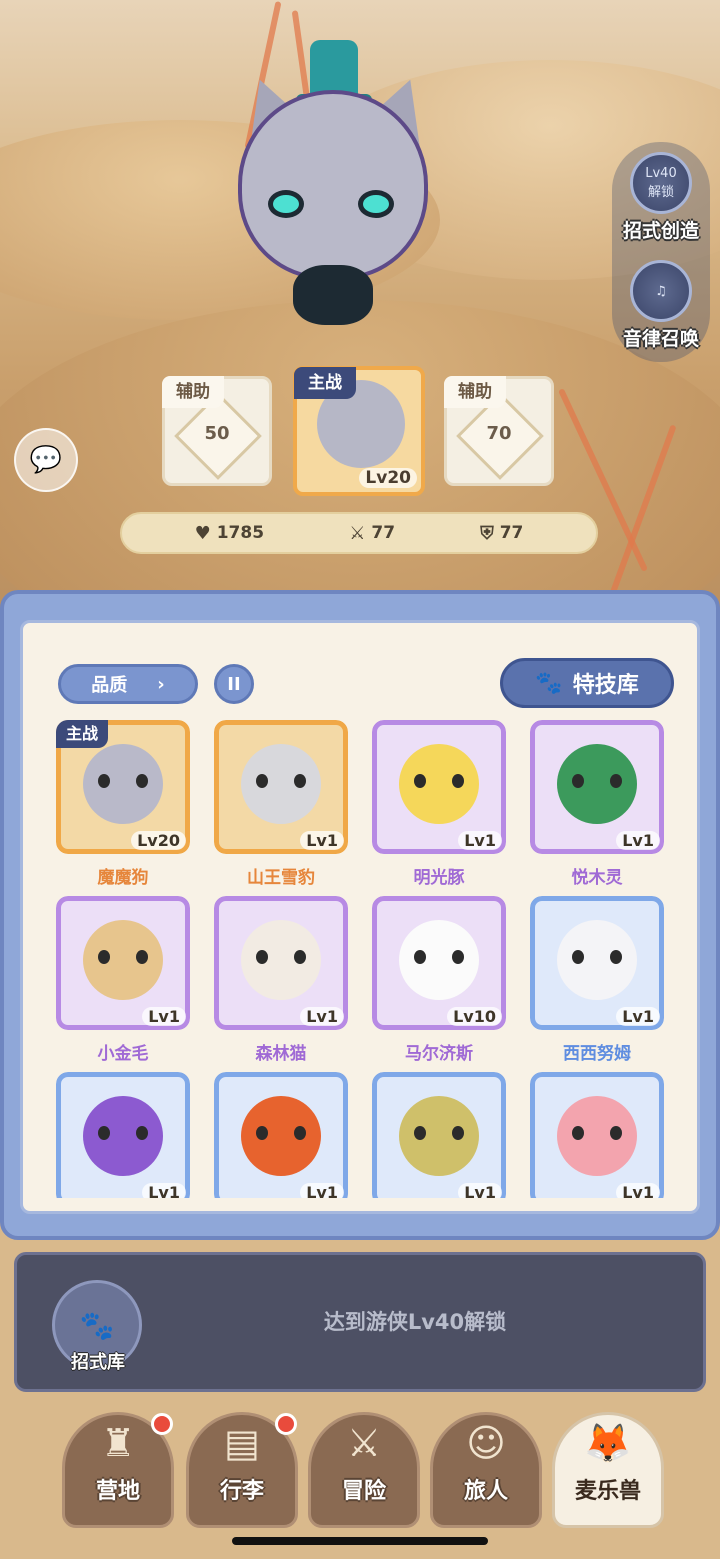 The height and width of the screenshot is (1559, 720). Describe the element at coordinates (661, 252) in the screenshot. I see `side-action-panel: Lv40 解锁 招式创造 ♫ 音律召唤` at that location.